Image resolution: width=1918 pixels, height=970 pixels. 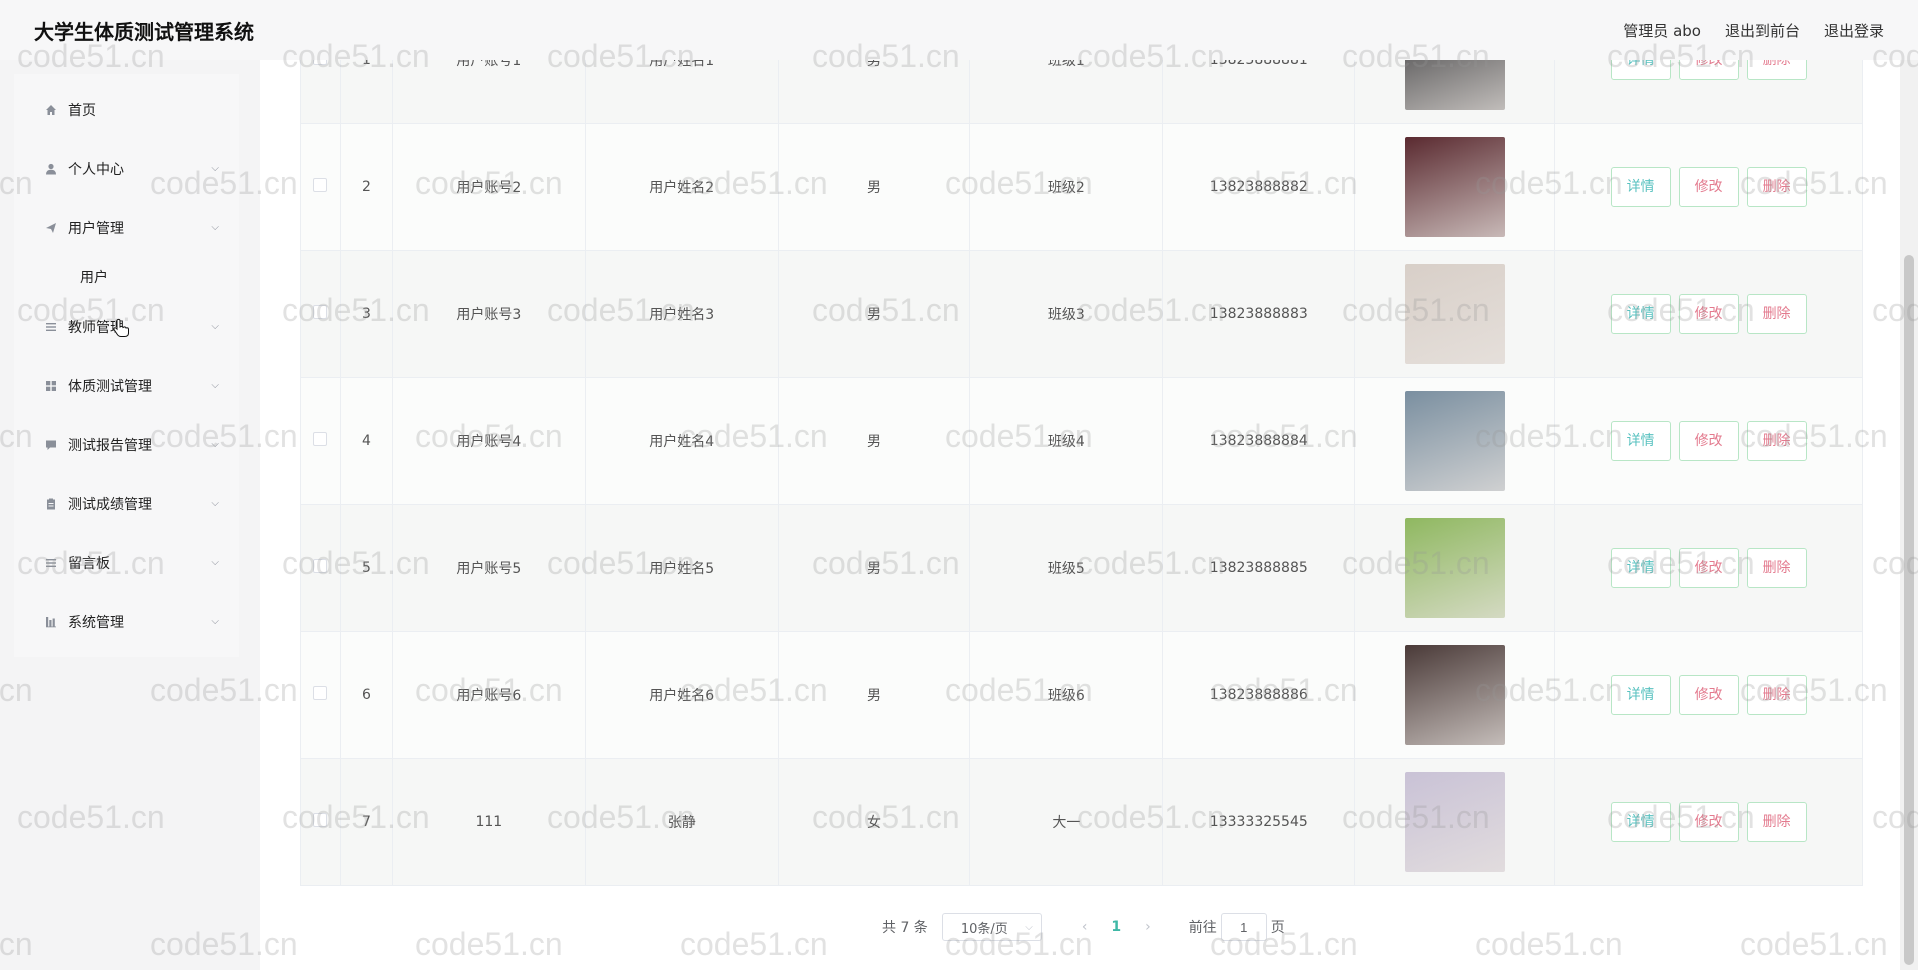 I want to click on sidebar-item-system: 系统管理 ⌵, so click(x=126, y=621).